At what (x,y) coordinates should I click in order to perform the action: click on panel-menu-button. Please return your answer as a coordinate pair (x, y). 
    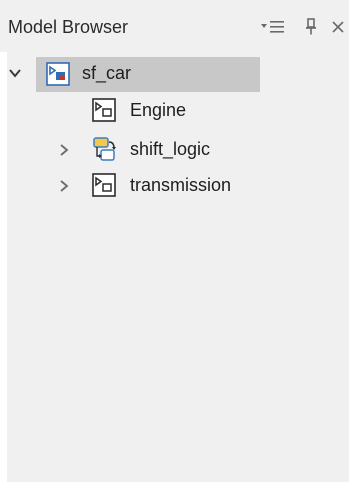
    Looking at the image, I should click on (273, 27).